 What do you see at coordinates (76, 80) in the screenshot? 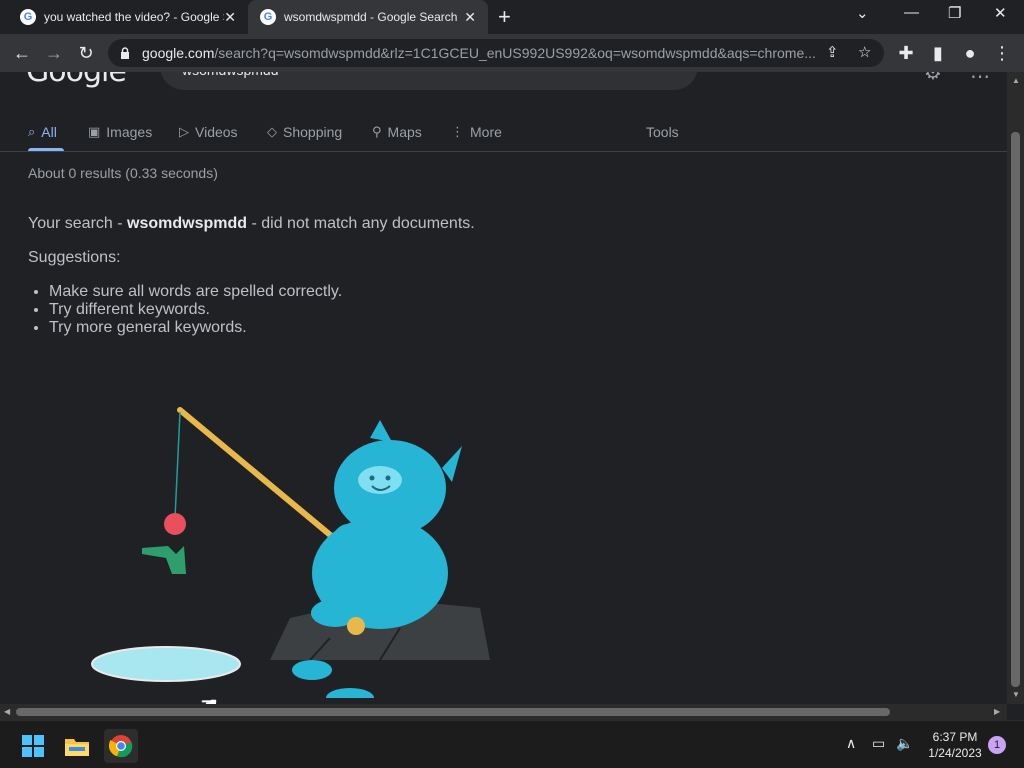
I see `google-logo: Google` at bounding box center [76, 80].